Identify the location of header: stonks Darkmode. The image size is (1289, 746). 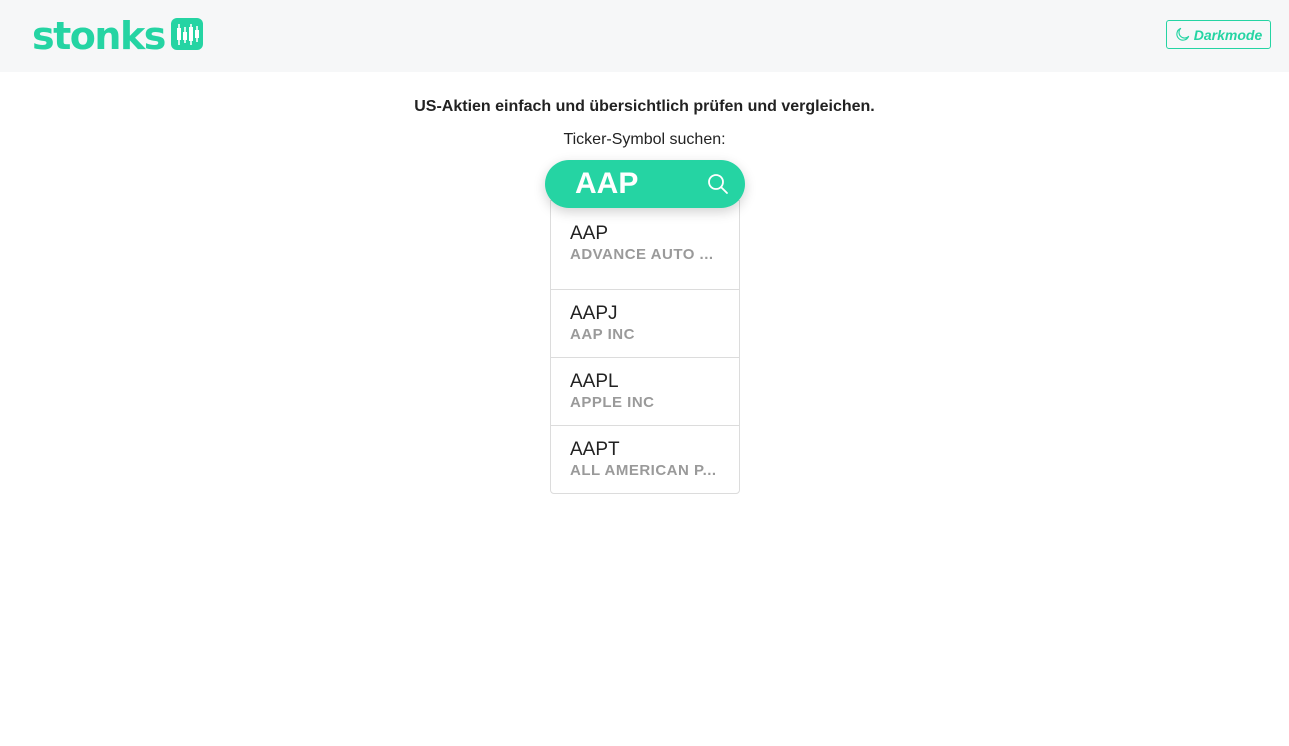
(644, 36).